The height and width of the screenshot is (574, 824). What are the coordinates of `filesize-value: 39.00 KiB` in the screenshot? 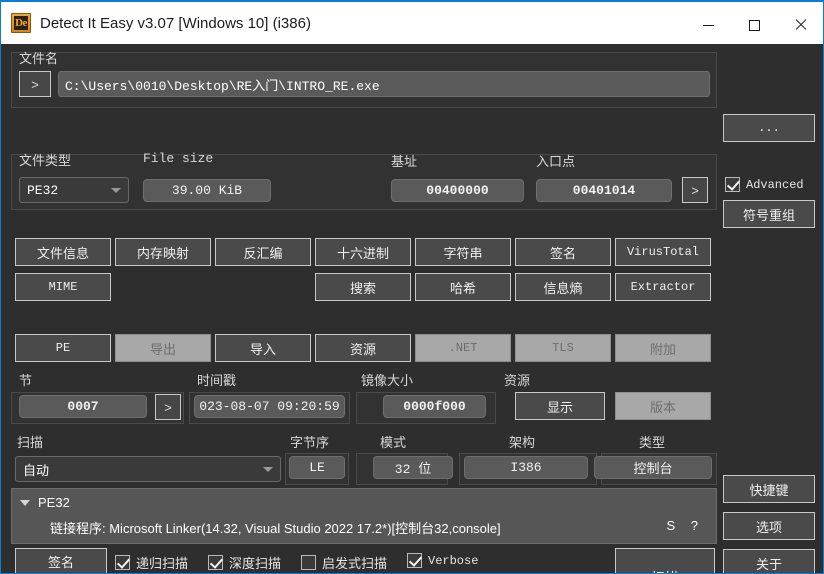 It's located at (207, 190).